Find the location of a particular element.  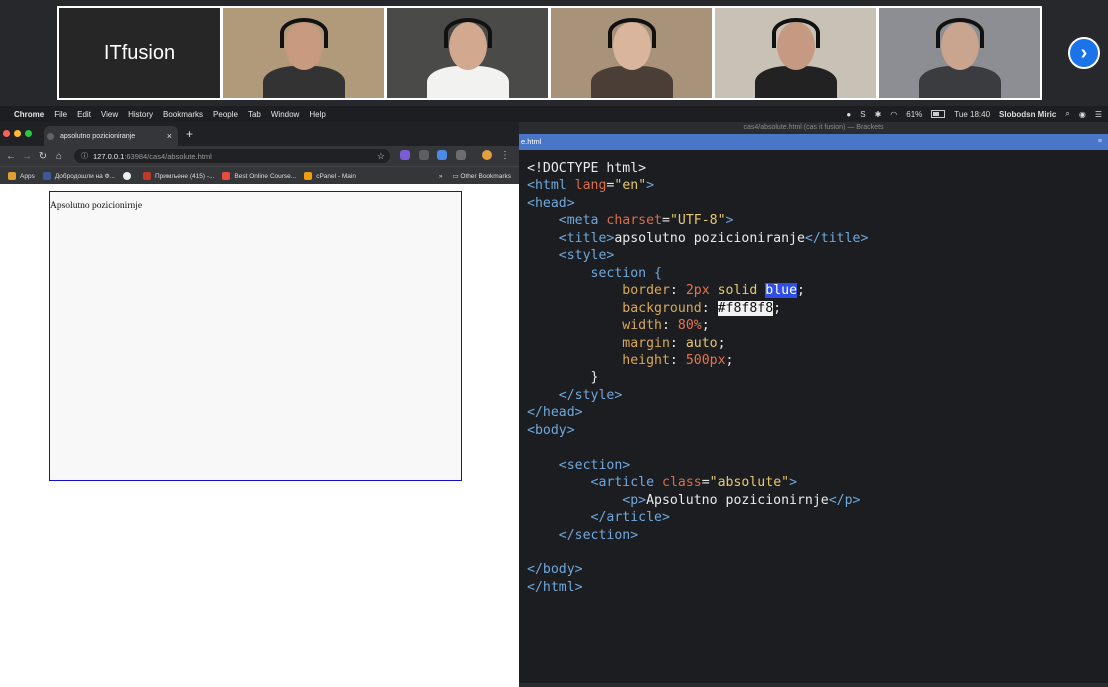

bookmarks-right: » ▭ Other Bookmarks is located at coordinates (475, 176).